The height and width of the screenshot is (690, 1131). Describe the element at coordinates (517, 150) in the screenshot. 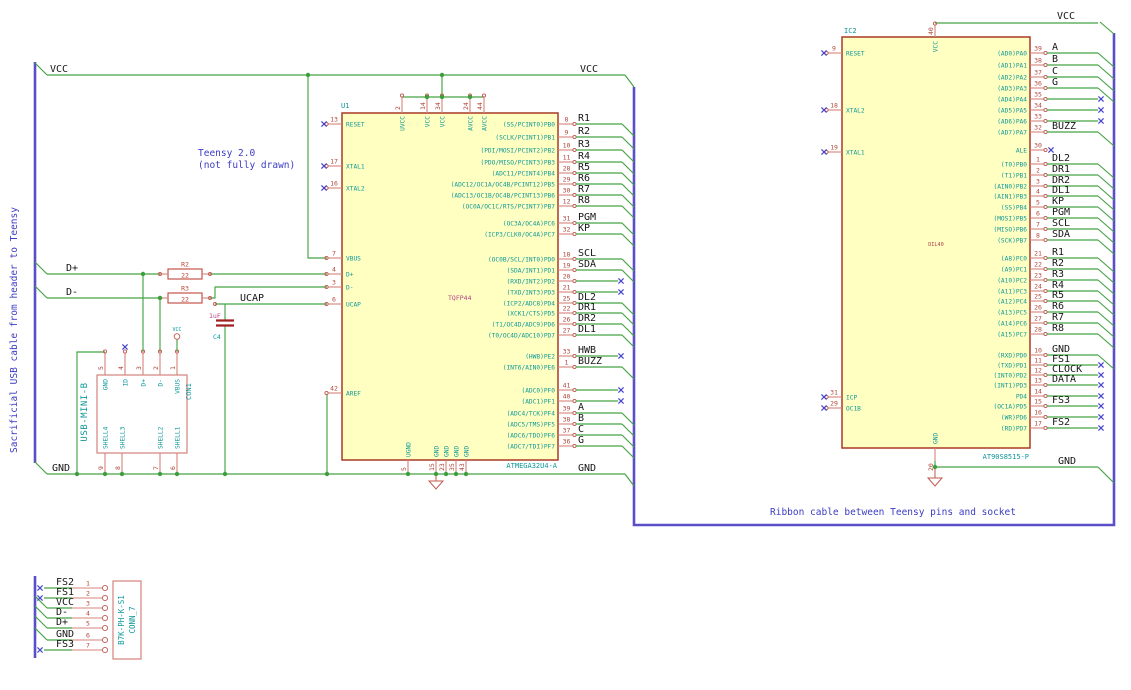

I see `pin-name: (PDI/MOSI/PCINT2)PB2` at that location.